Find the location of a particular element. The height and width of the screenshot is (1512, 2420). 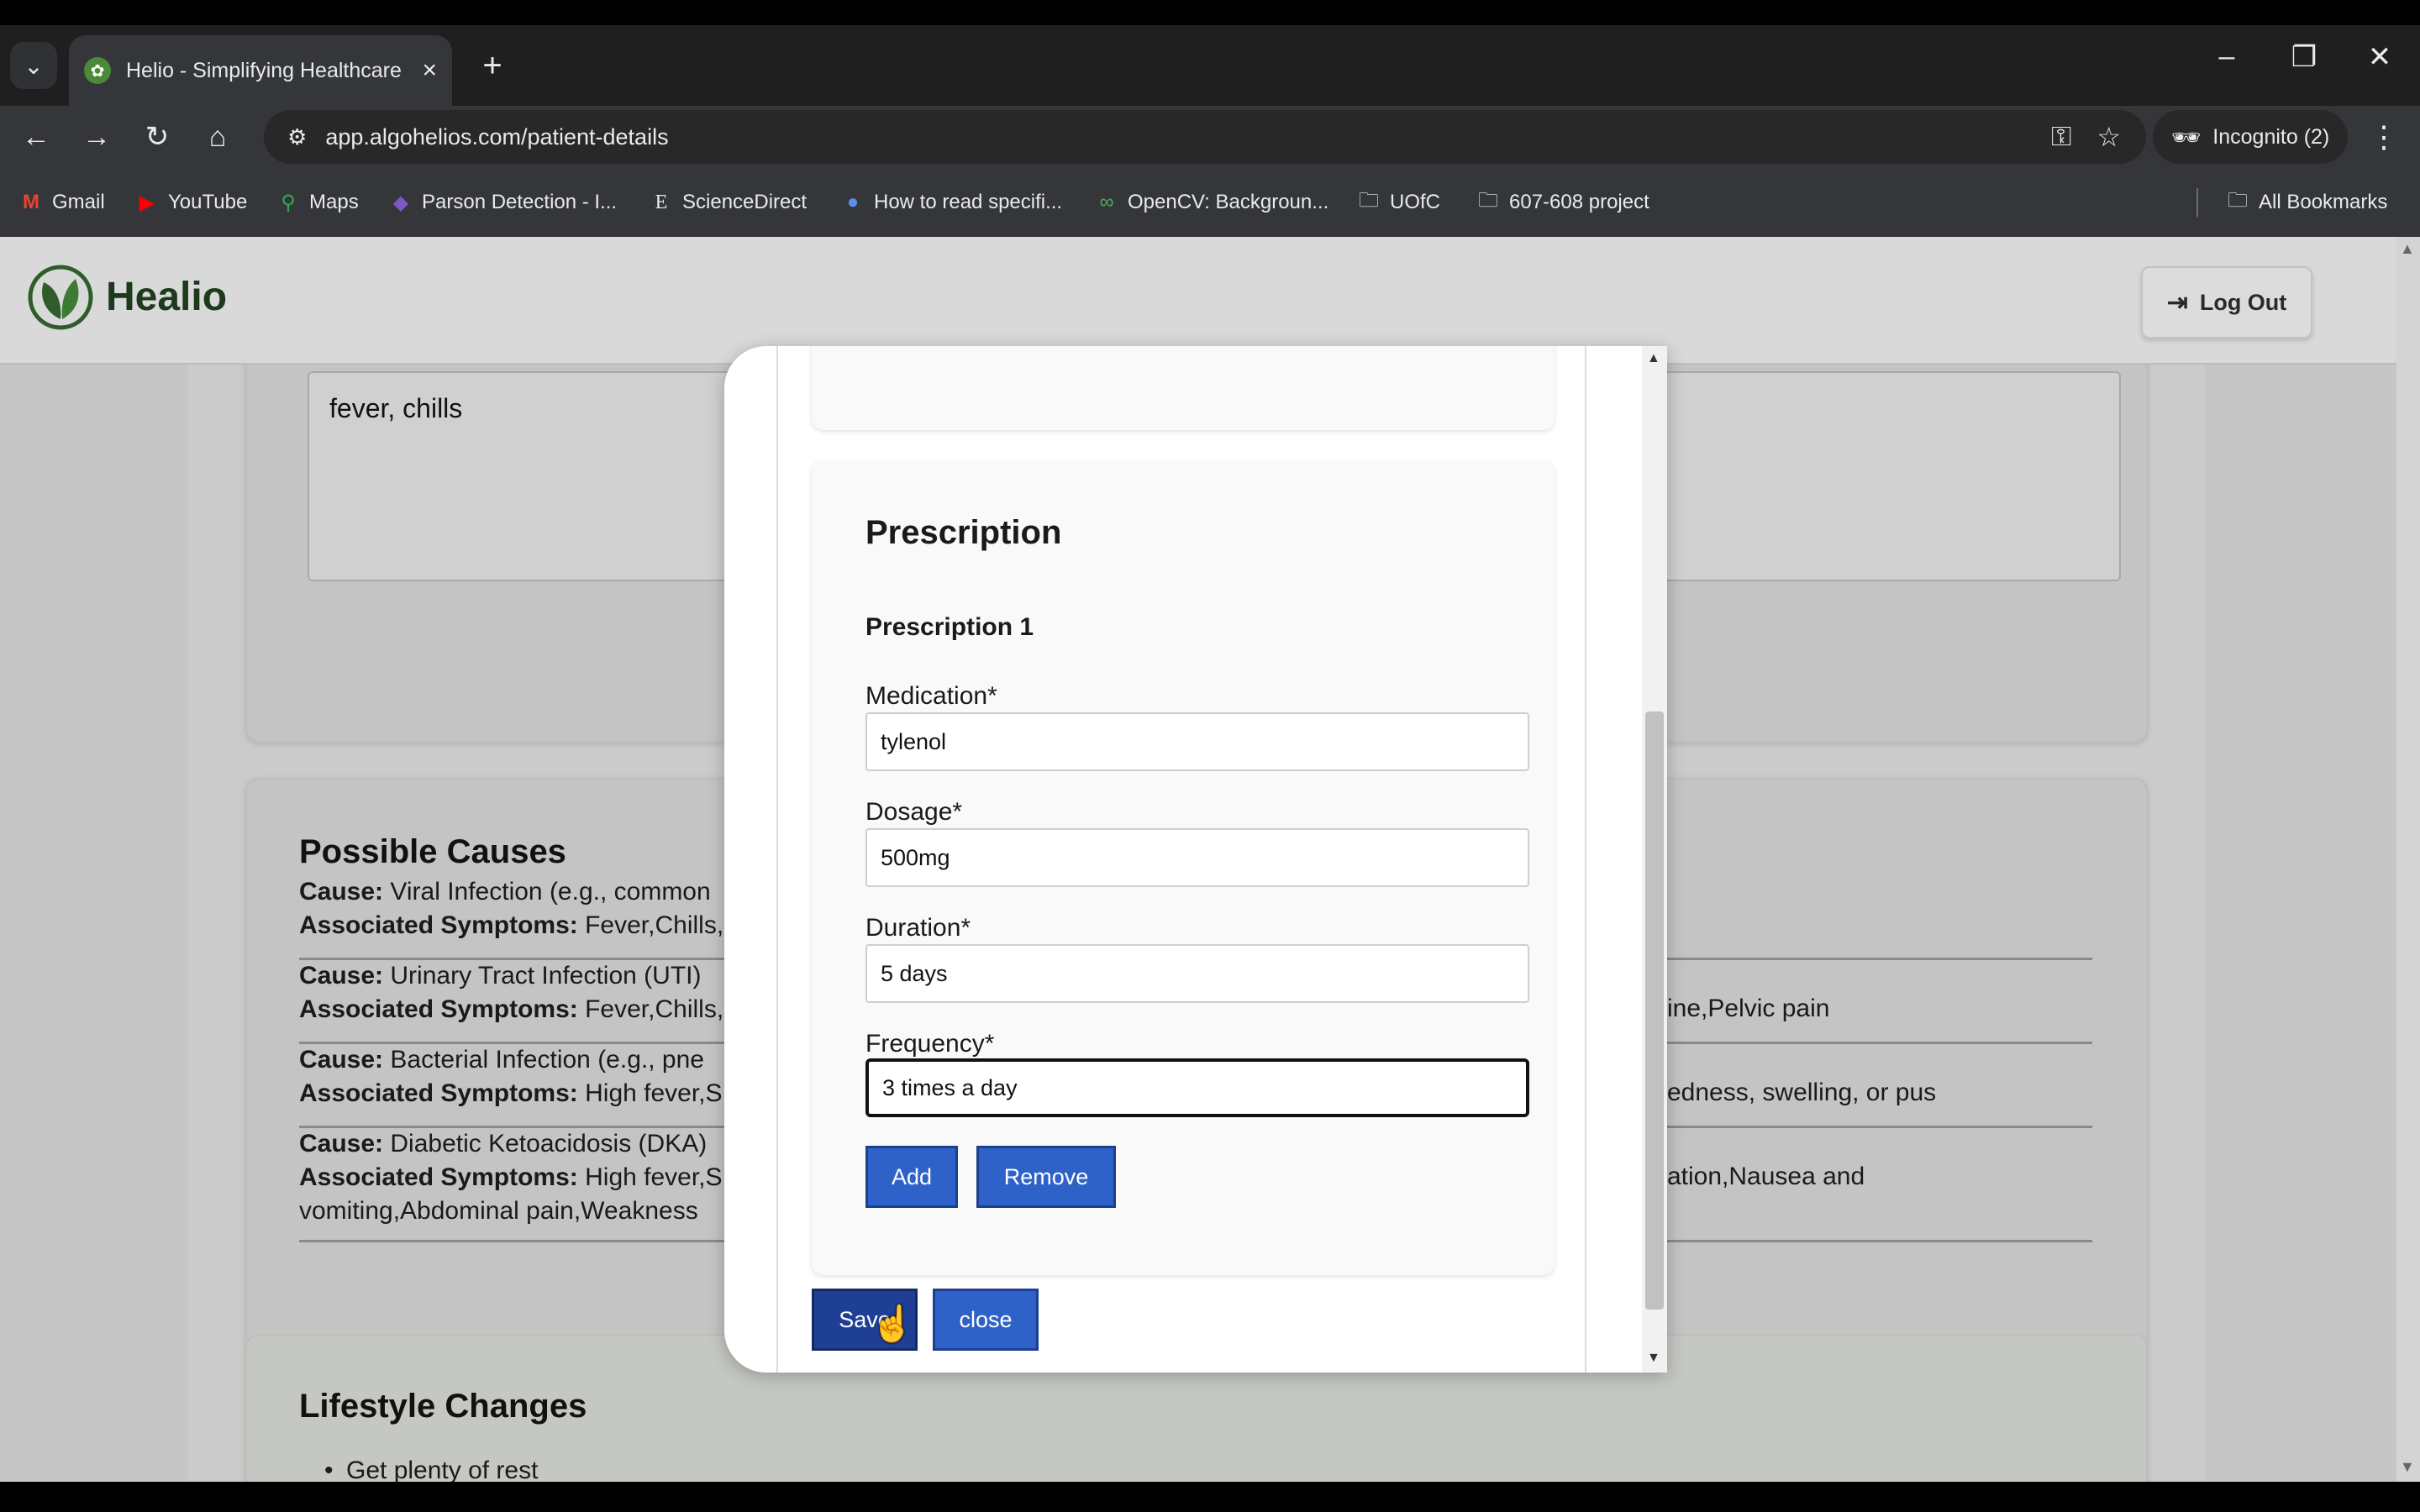

dosage-input is located at coordinates (1197, 857).